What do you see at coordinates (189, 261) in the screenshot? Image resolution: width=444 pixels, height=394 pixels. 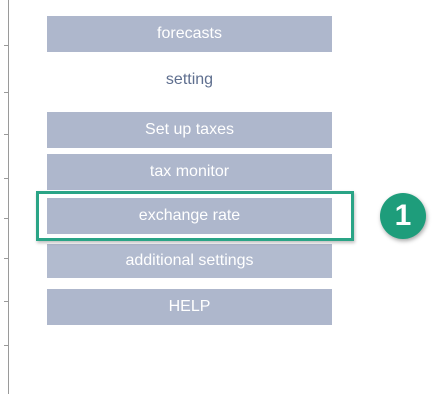 I see `additional-settings-button: additional settings` at bounding box center [189, 261].